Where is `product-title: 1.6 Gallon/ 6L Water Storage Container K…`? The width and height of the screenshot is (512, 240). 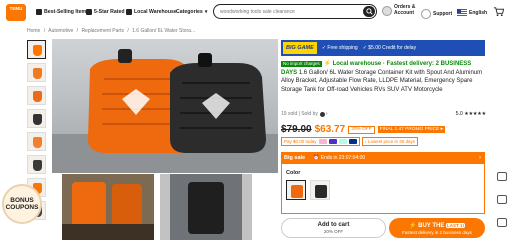
product-title: 1.6 Gallon/ 6L Water Storage Container K… is located at coordinates (382, 81).